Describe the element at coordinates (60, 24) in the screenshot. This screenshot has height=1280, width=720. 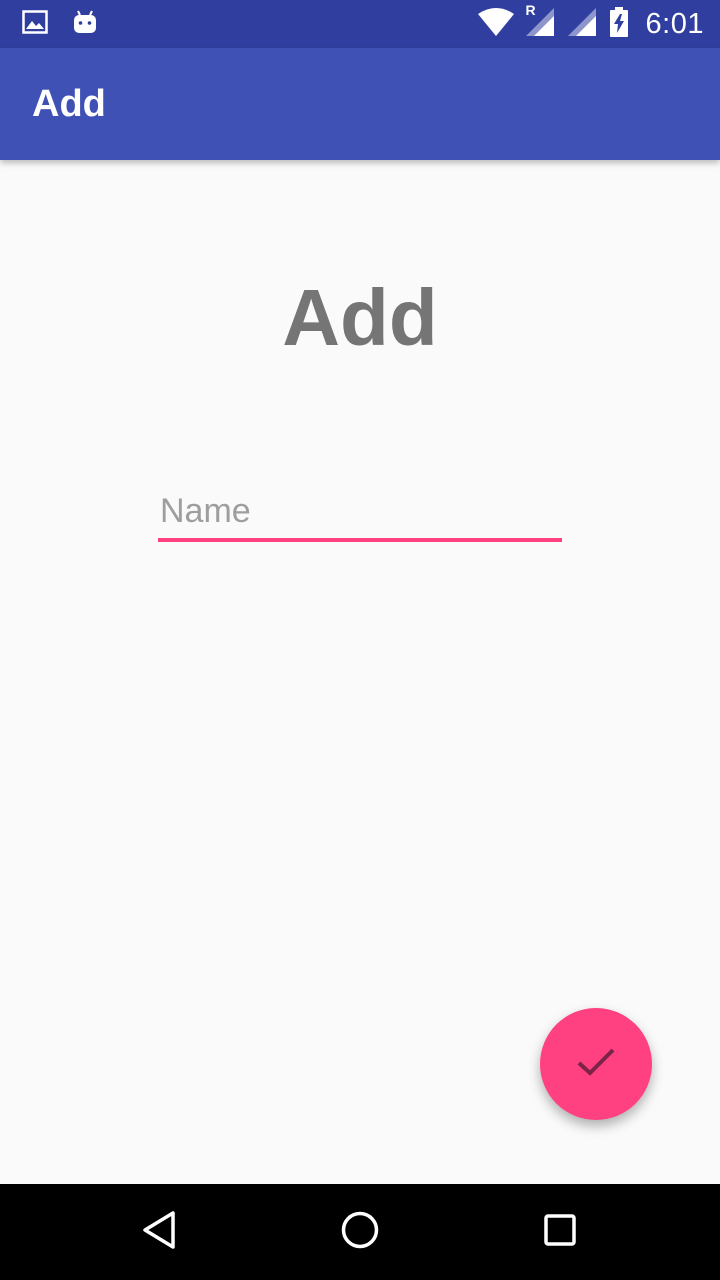
I see `status-left-icons` at that location.